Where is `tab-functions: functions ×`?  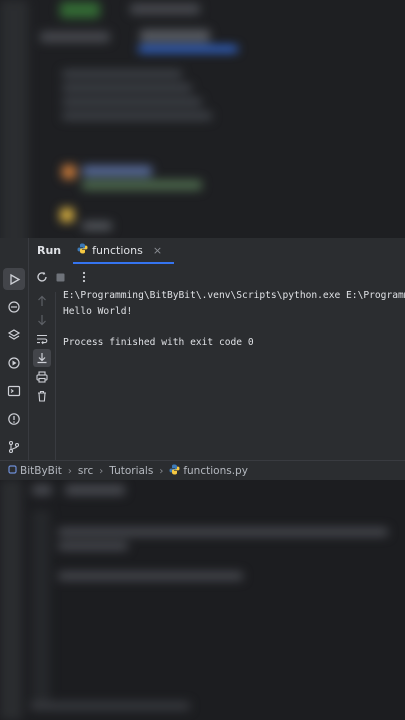 tab-functions: functions × is located at coordinates (123, 251).